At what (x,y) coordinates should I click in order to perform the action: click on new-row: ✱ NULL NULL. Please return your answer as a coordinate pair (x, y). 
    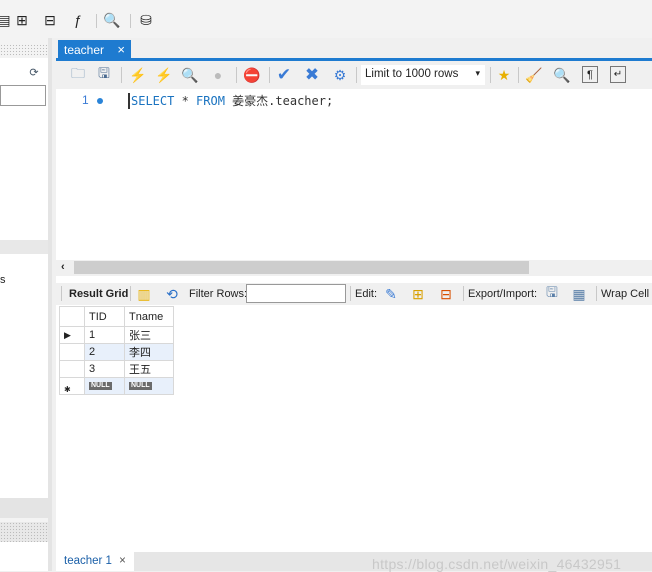
    Looking at the image, I should click on (116, 386).